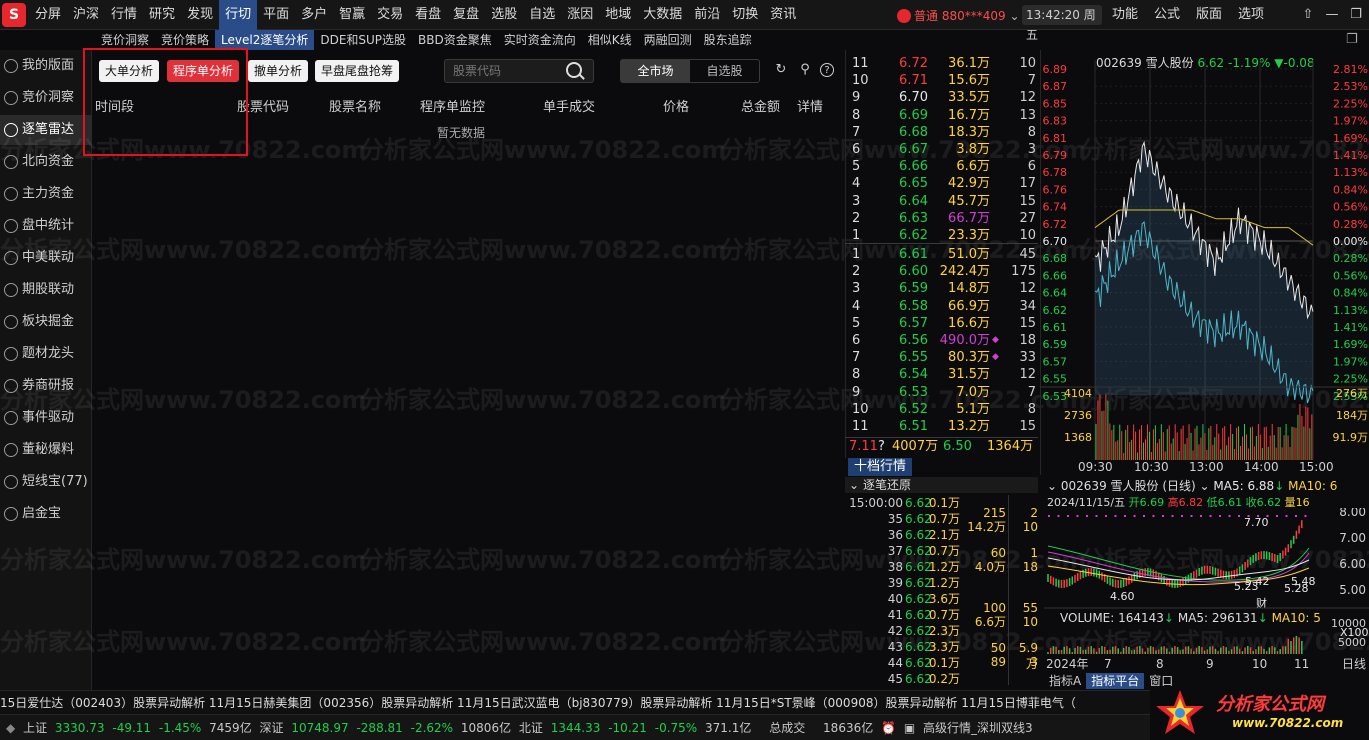 The image size is (1369, 740). I want to click on sidebar-item: 启金宝, so click(46, 514).